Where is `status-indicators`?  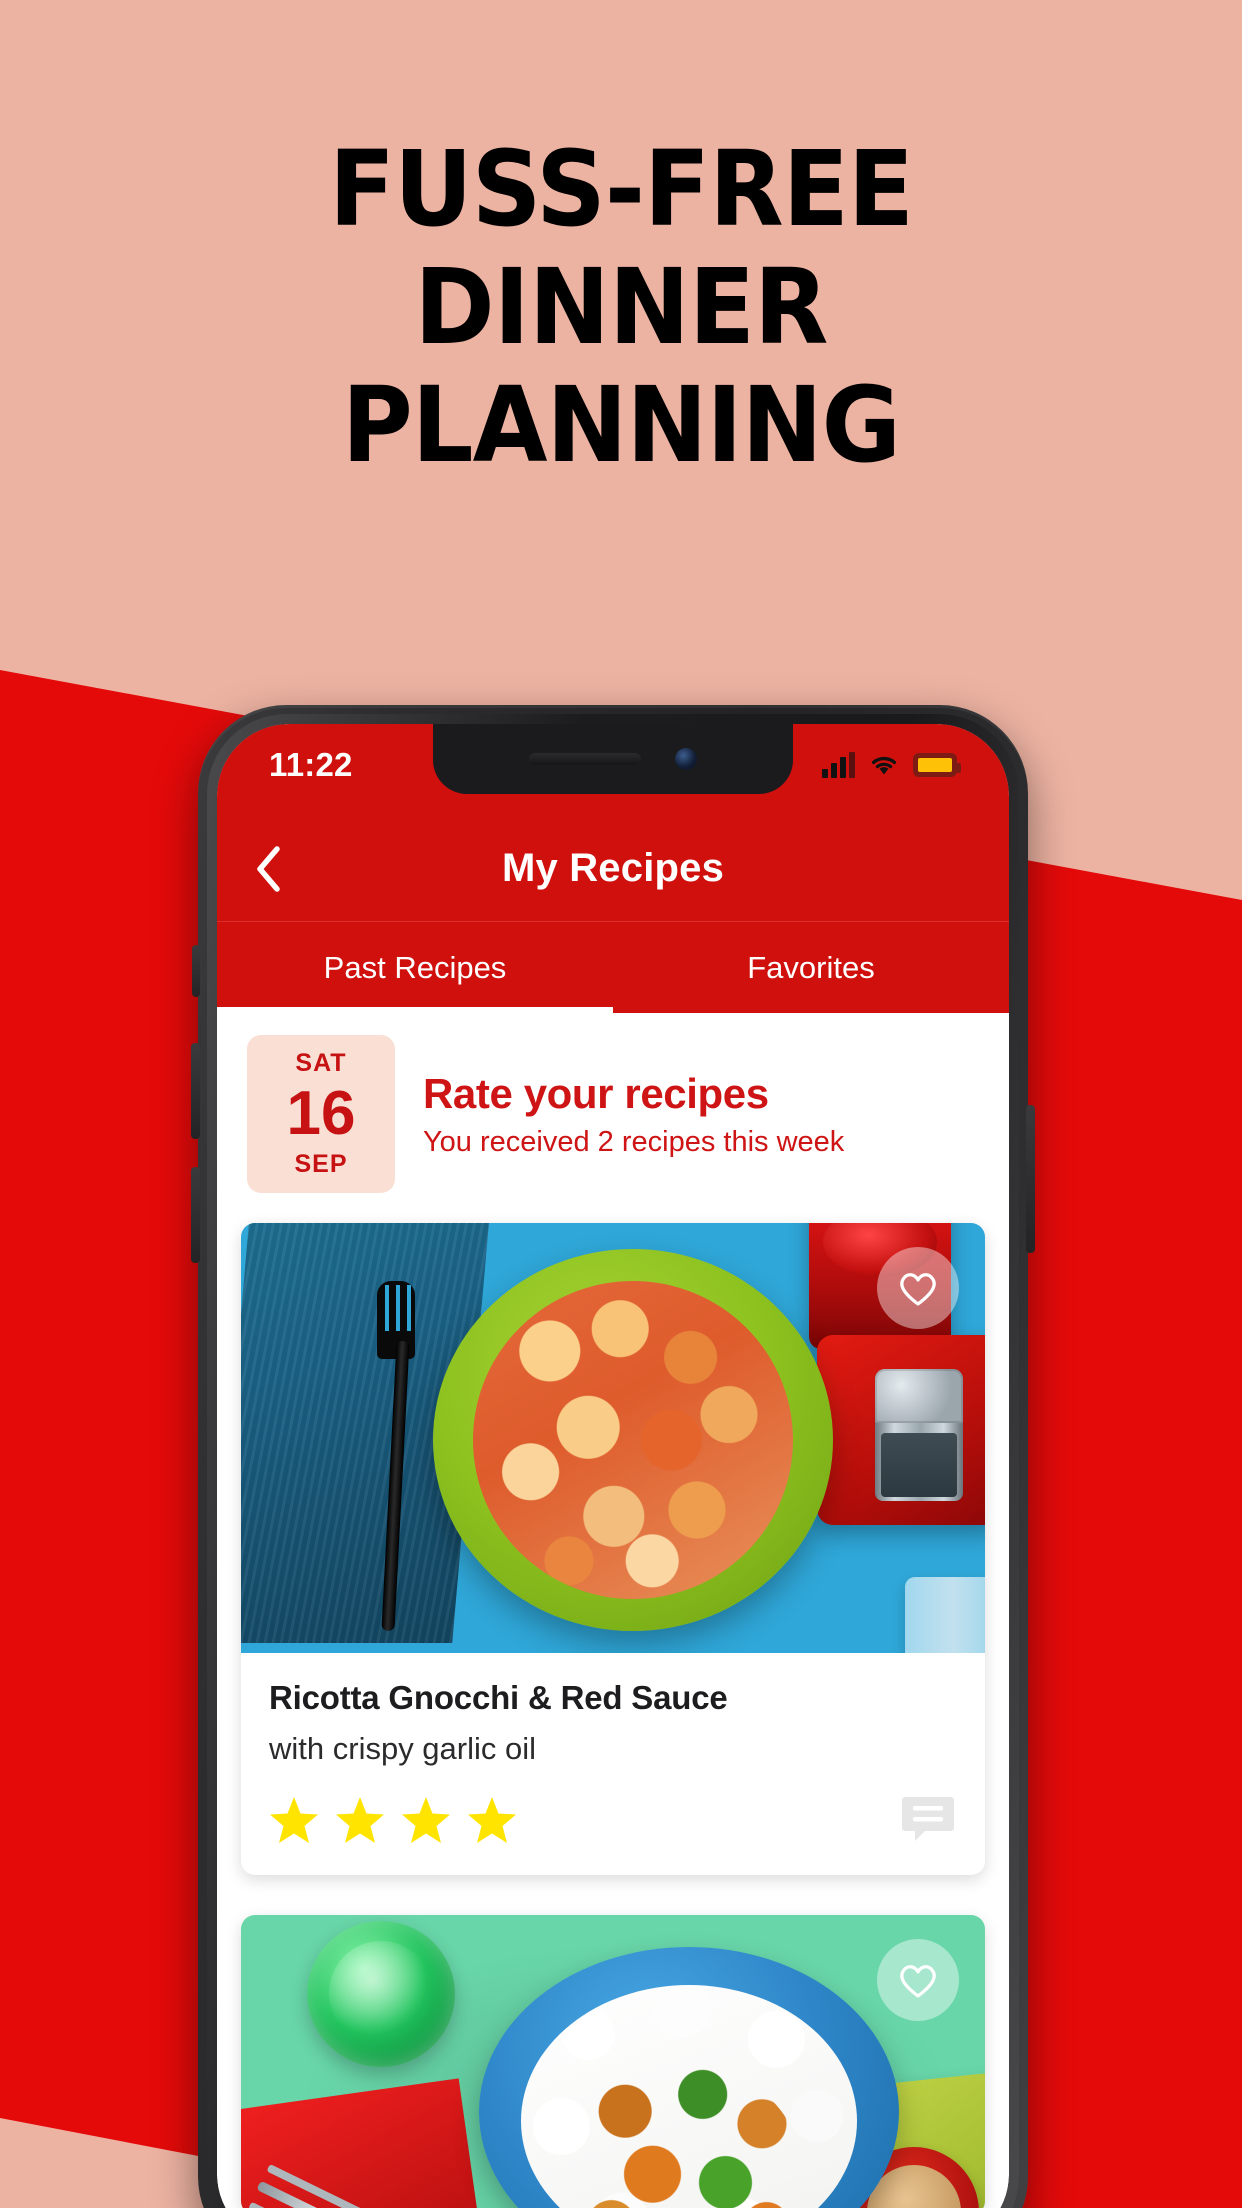 status-indicators is located at coordinates (891, 765).